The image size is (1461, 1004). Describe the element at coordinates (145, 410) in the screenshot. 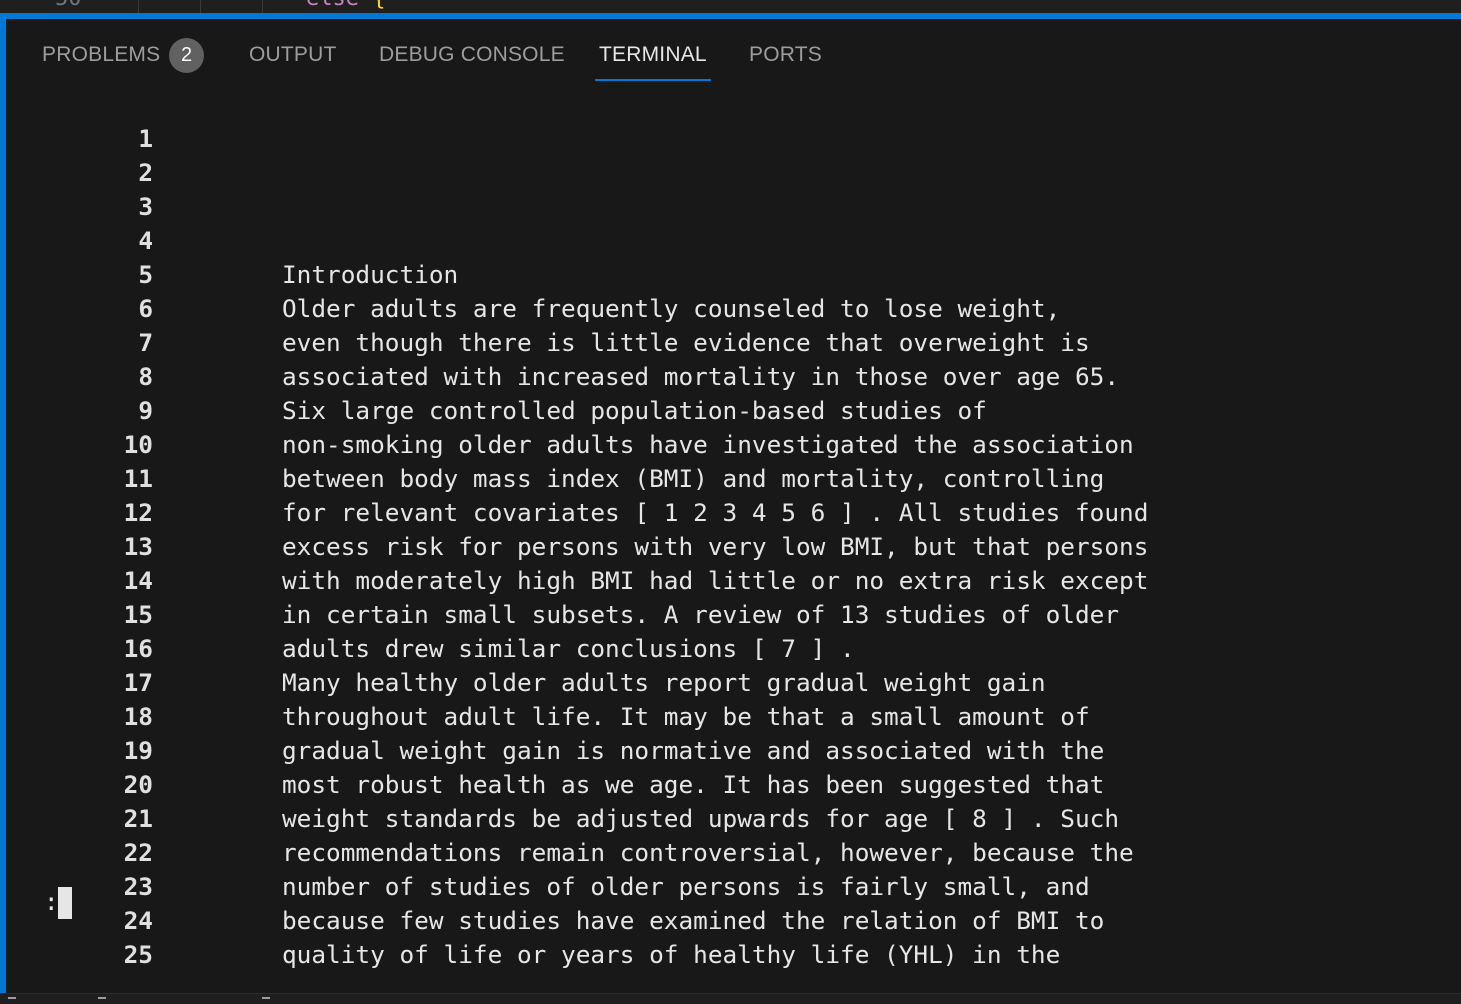

I see `line-number: 9` at that location.